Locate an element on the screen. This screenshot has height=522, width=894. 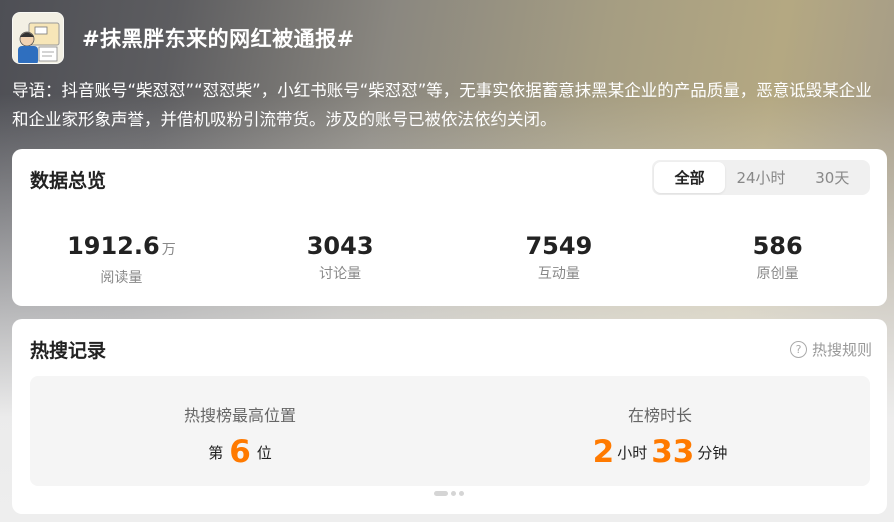
tab-24h: 24小时 is located at coordinates (760, 177).